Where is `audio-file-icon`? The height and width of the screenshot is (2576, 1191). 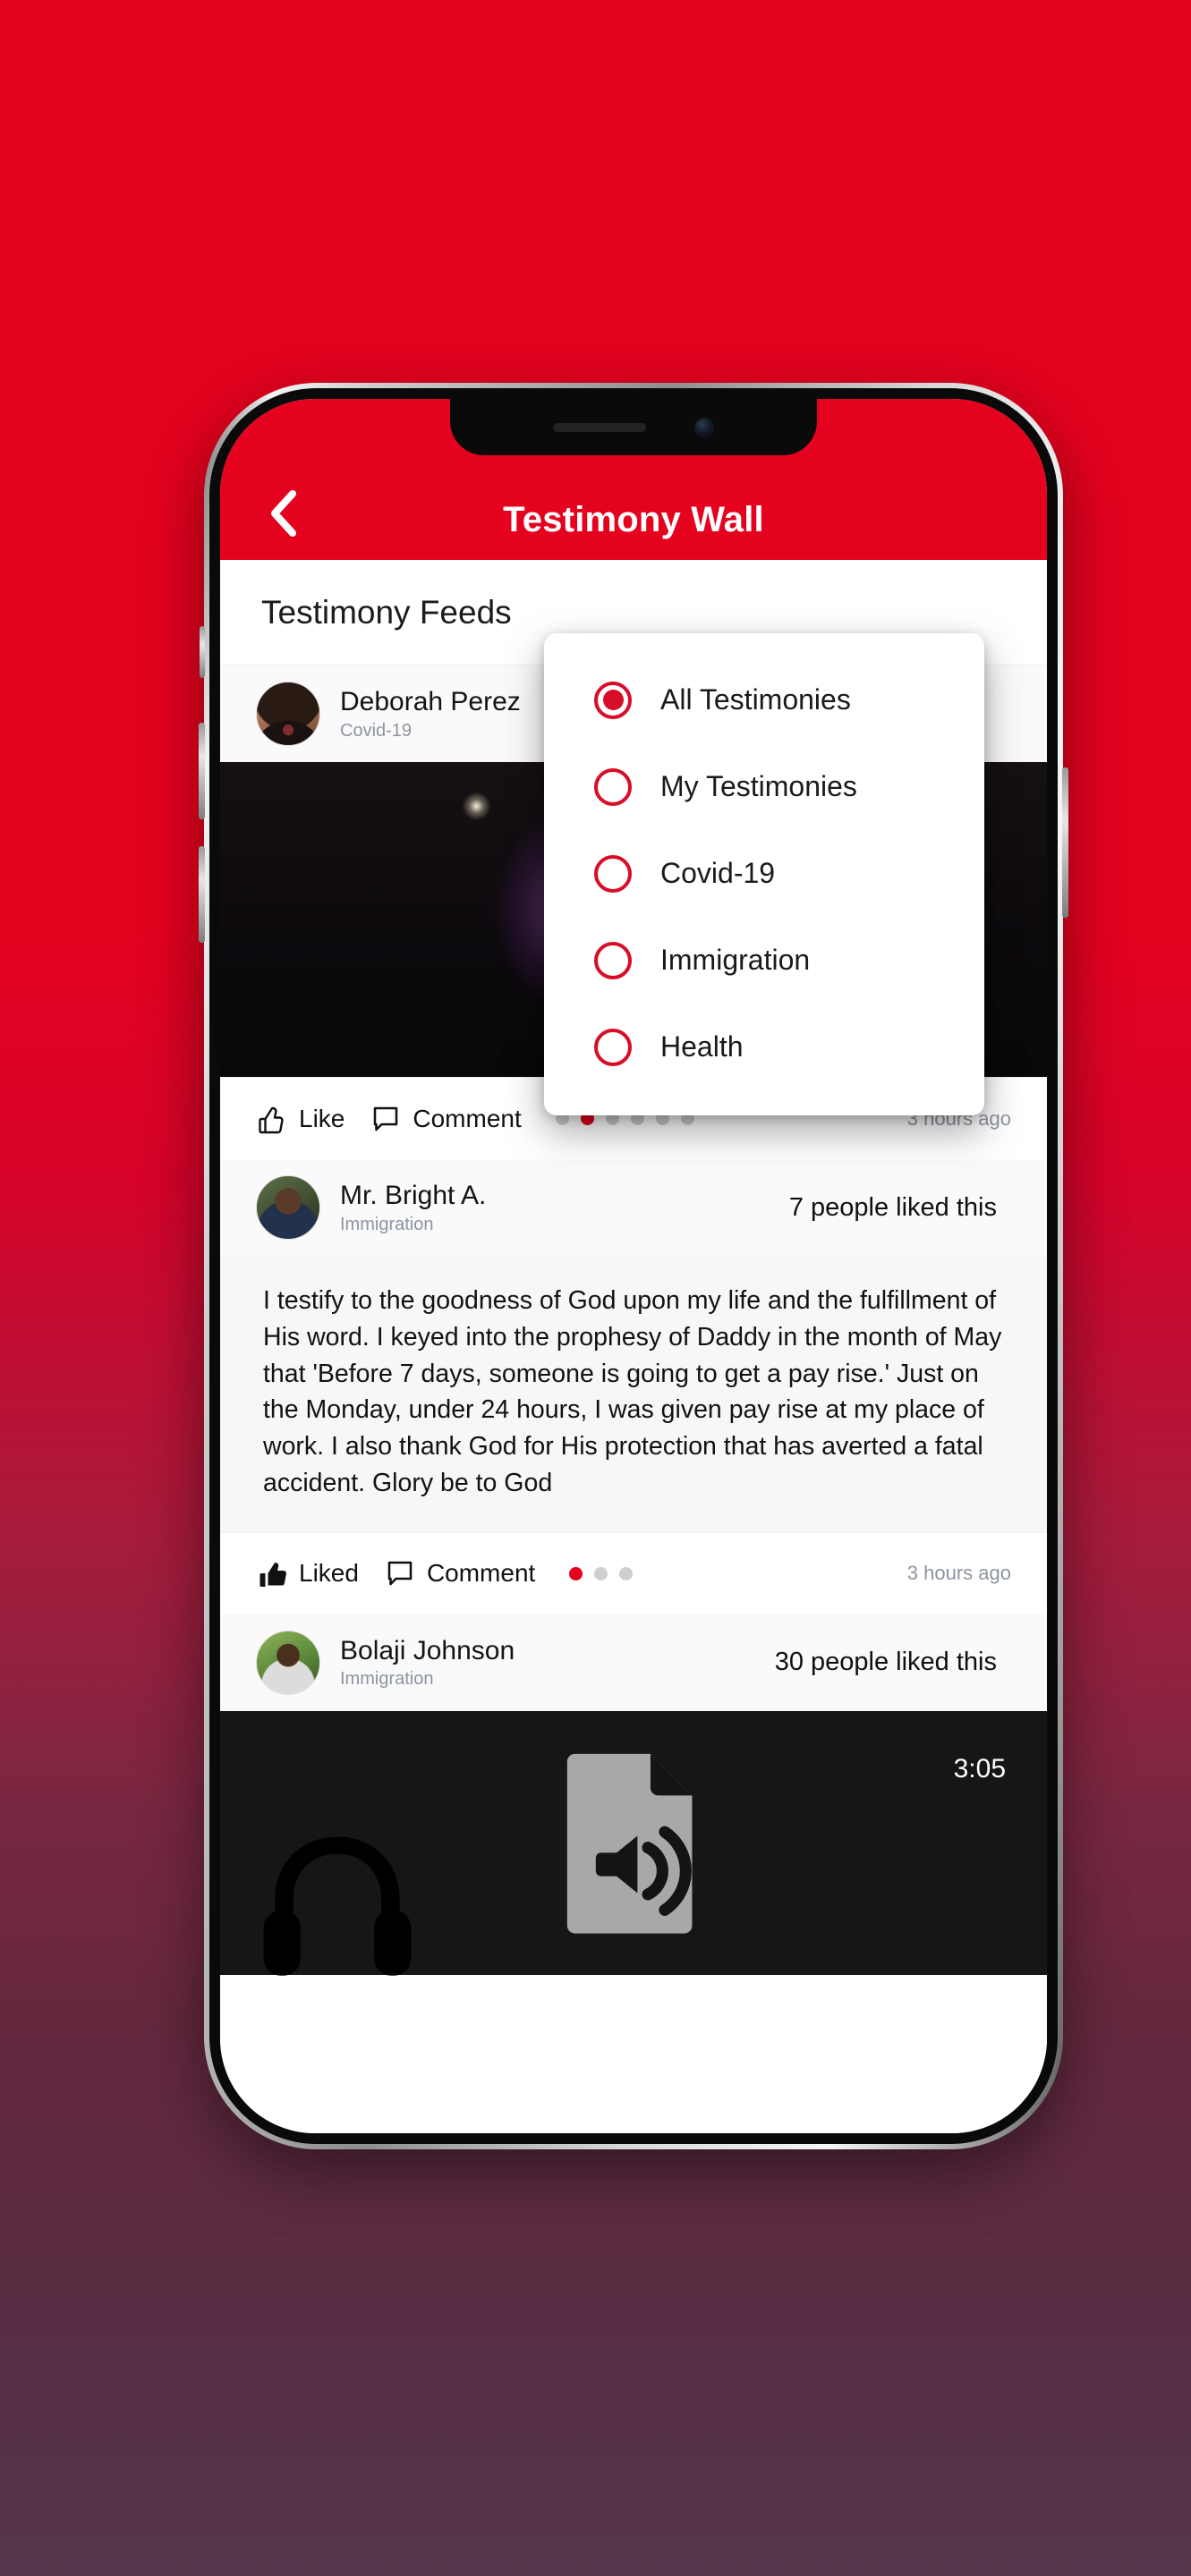 audio-file-icon is located at coordinates (629, 1843).